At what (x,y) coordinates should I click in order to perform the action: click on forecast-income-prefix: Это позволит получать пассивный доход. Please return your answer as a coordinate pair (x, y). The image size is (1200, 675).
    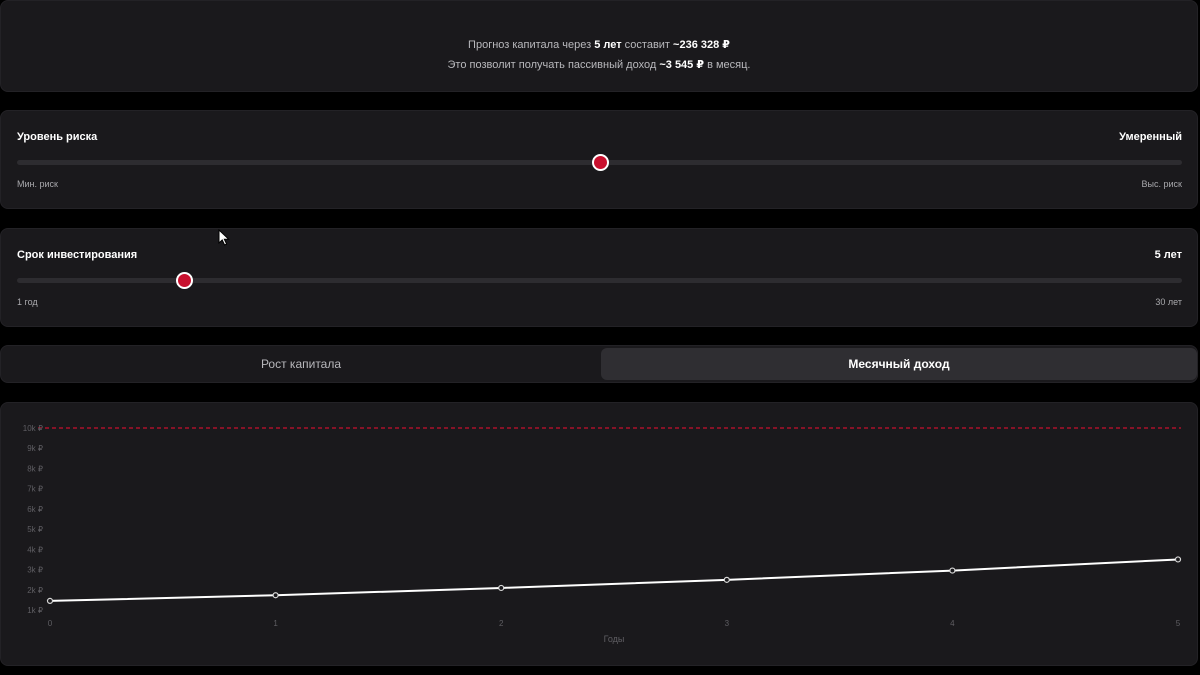
    Looking at the image, I should click on (552, 65).